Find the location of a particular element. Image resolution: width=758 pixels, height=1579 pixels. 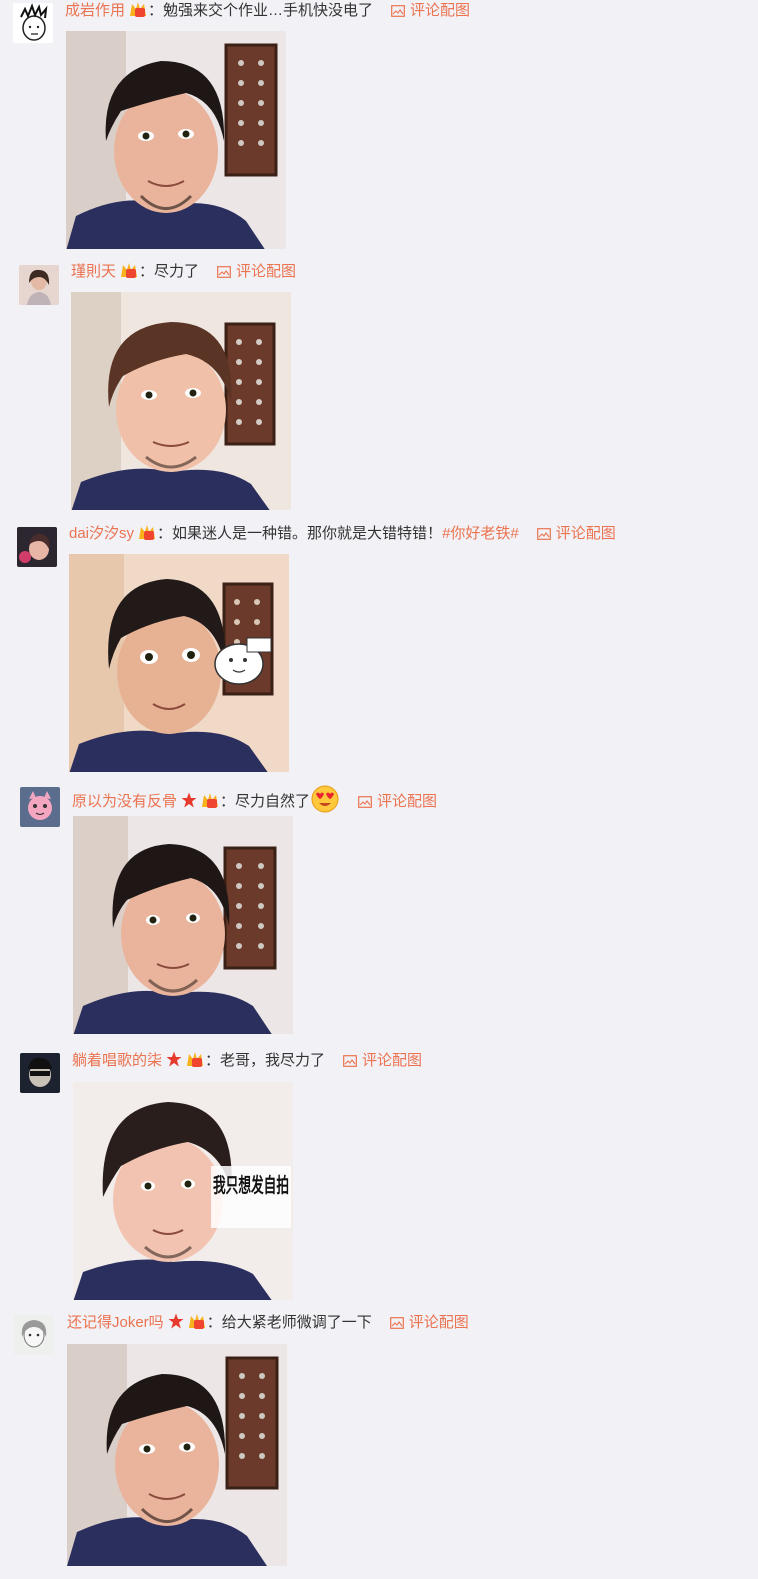

comment-text: 如果迷人是一种错。那你就是大错特错！ is located at coordinates (307, 533).